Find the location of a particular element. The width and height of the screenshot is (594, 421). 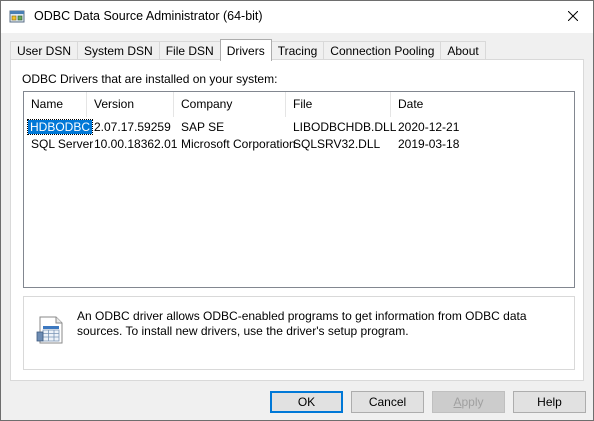

column-header-name: Name is located at coordinates (55, 104).